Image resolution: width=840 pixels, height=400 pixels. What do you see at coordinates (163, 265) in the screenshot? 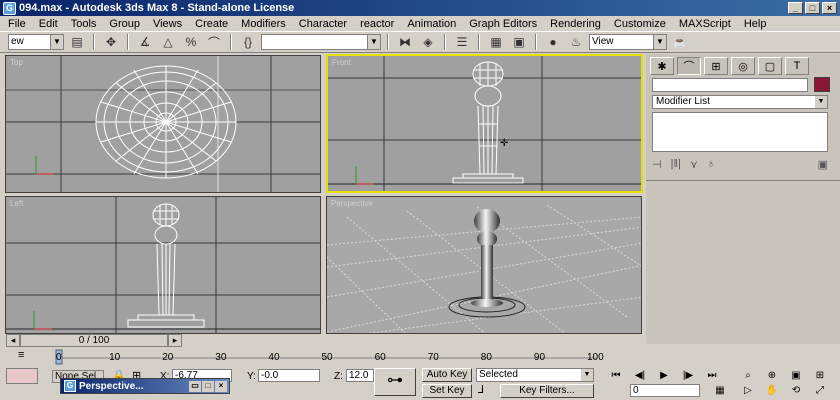
I see `viewport-left: Left` at bounding box center [163, 265].